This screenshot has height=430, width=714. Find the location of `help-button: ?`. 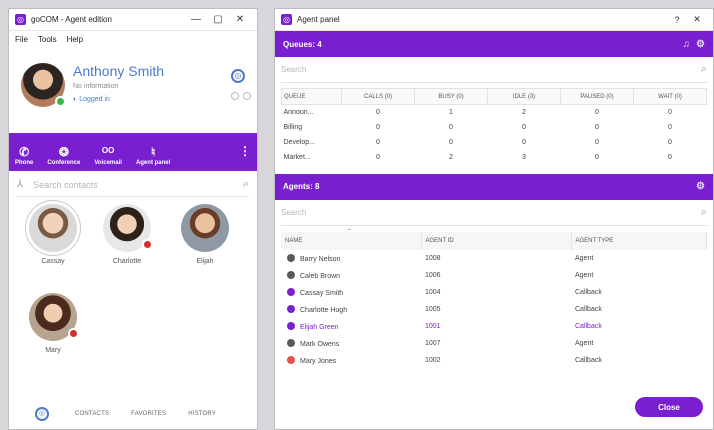

help-button: ? is located at coordinates (677, 20).